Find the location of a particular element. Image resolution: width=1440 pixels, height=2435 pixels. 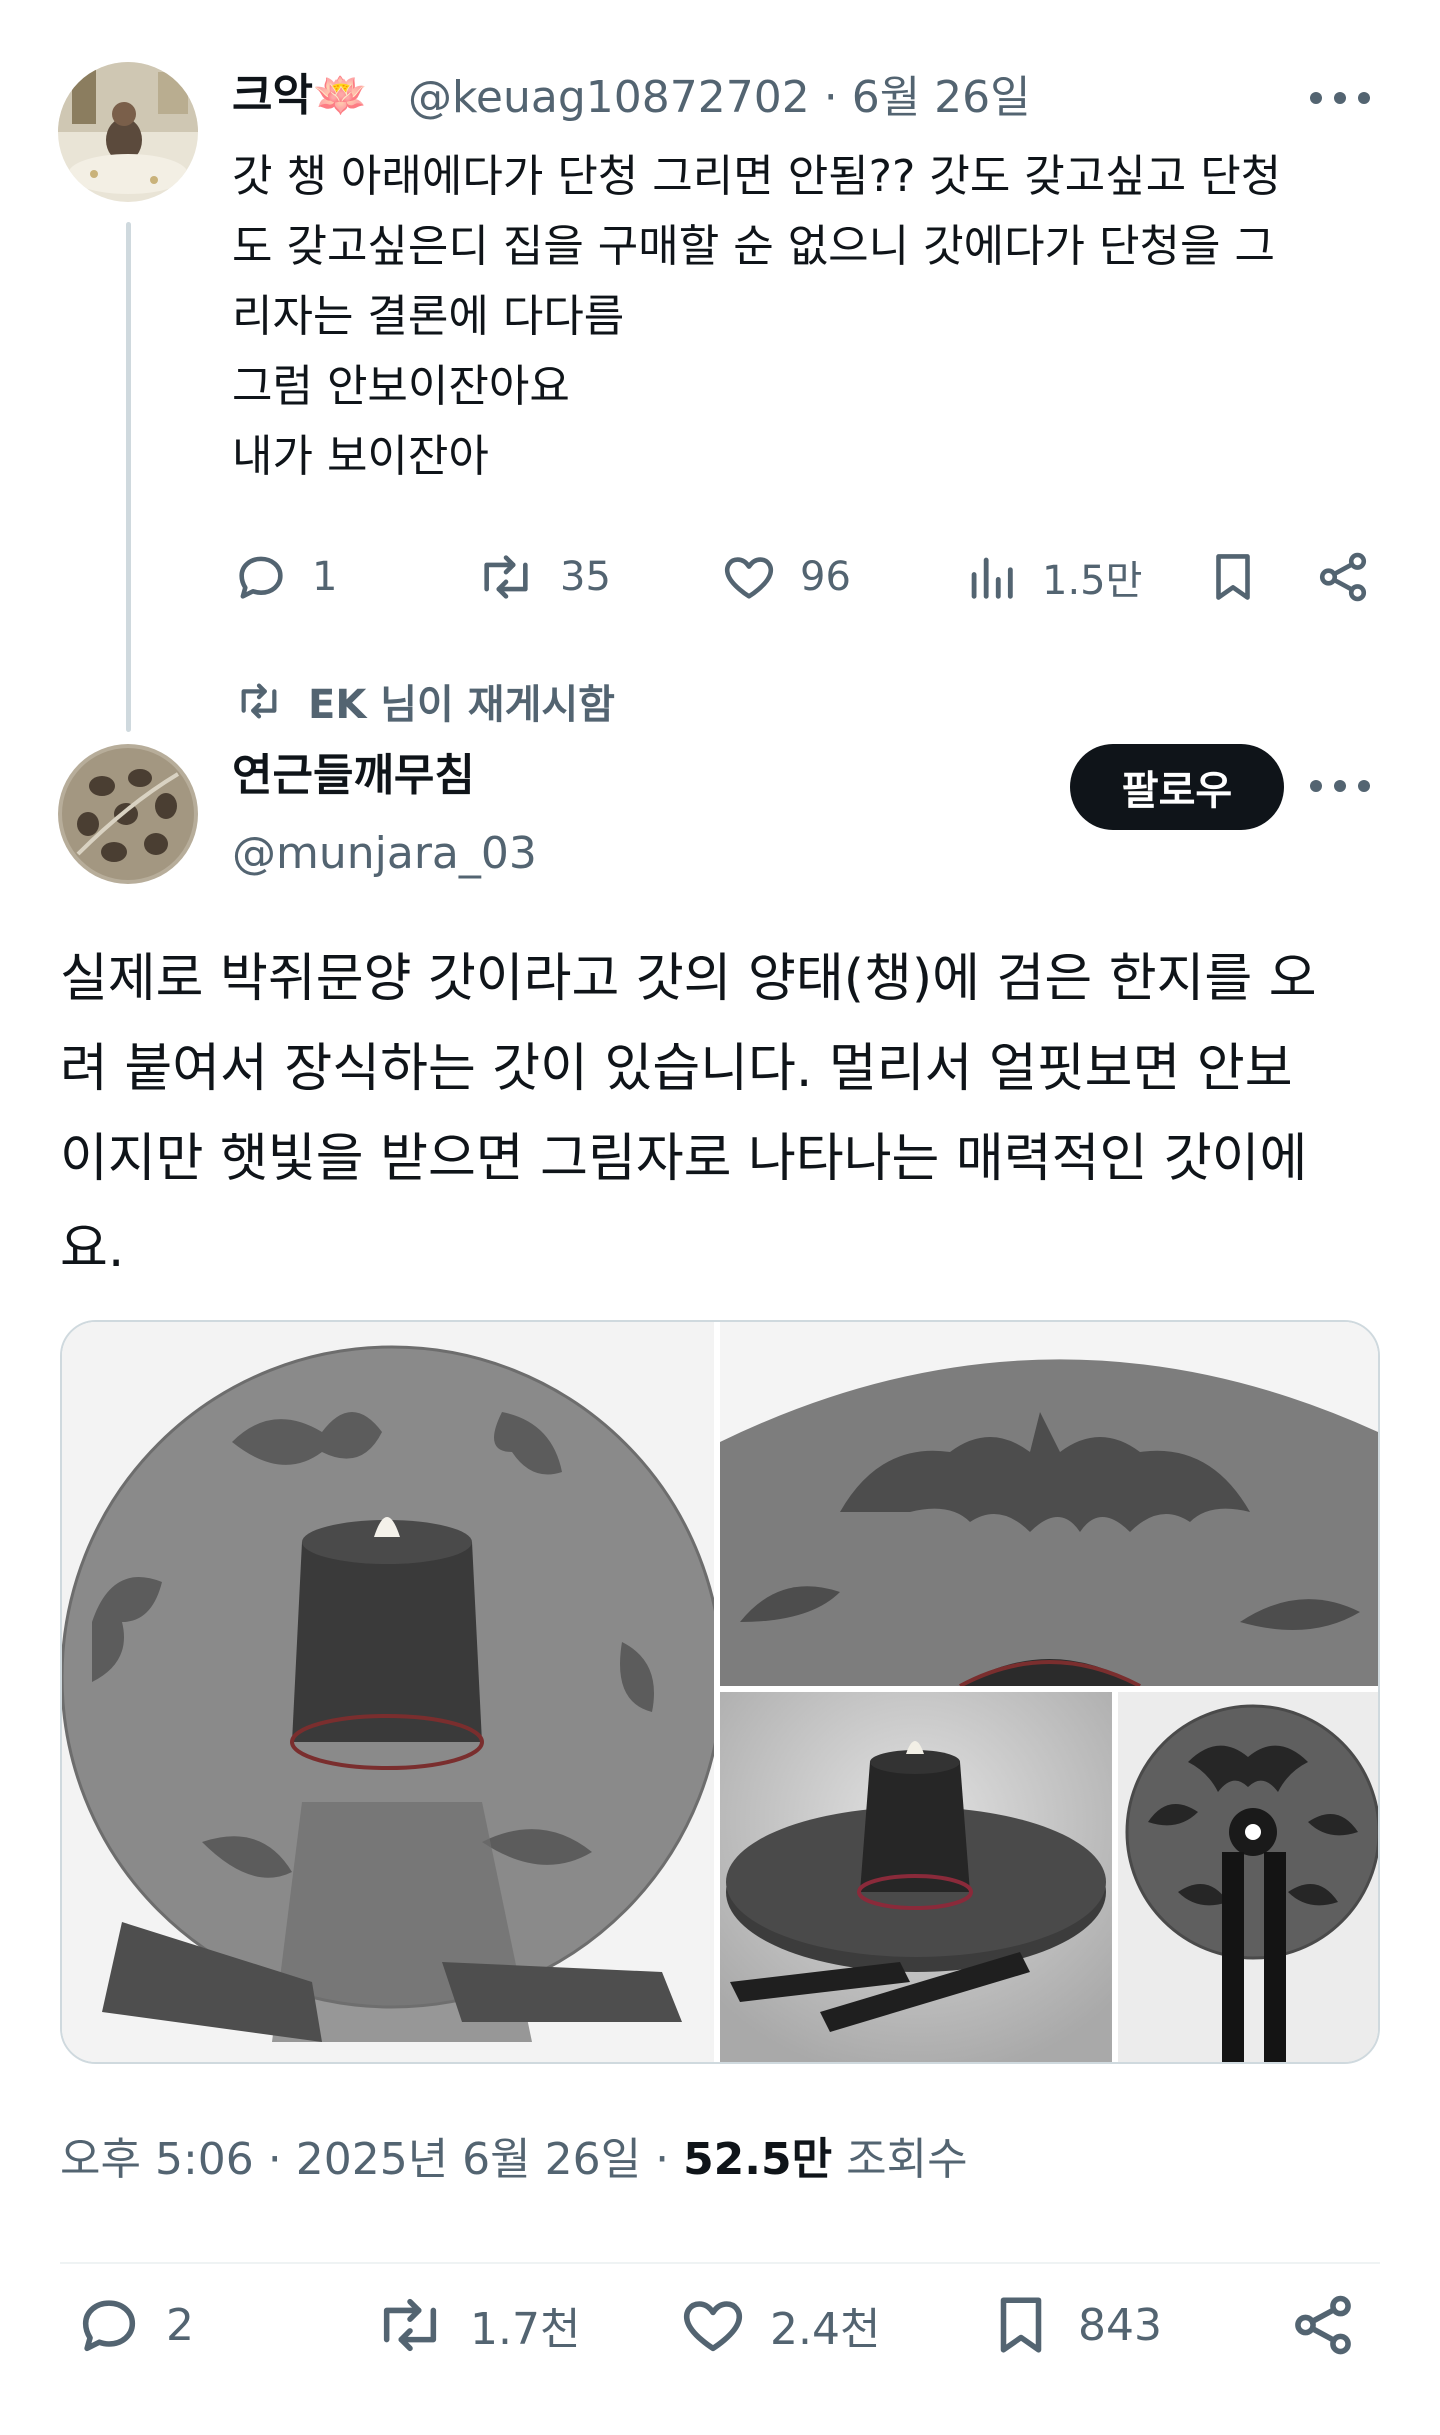

main-text-line: 실제로 박쥐문양 갓이라고 갓의 양태(챙)에 검은 한지를 오 is located at coordinates (688, 979).